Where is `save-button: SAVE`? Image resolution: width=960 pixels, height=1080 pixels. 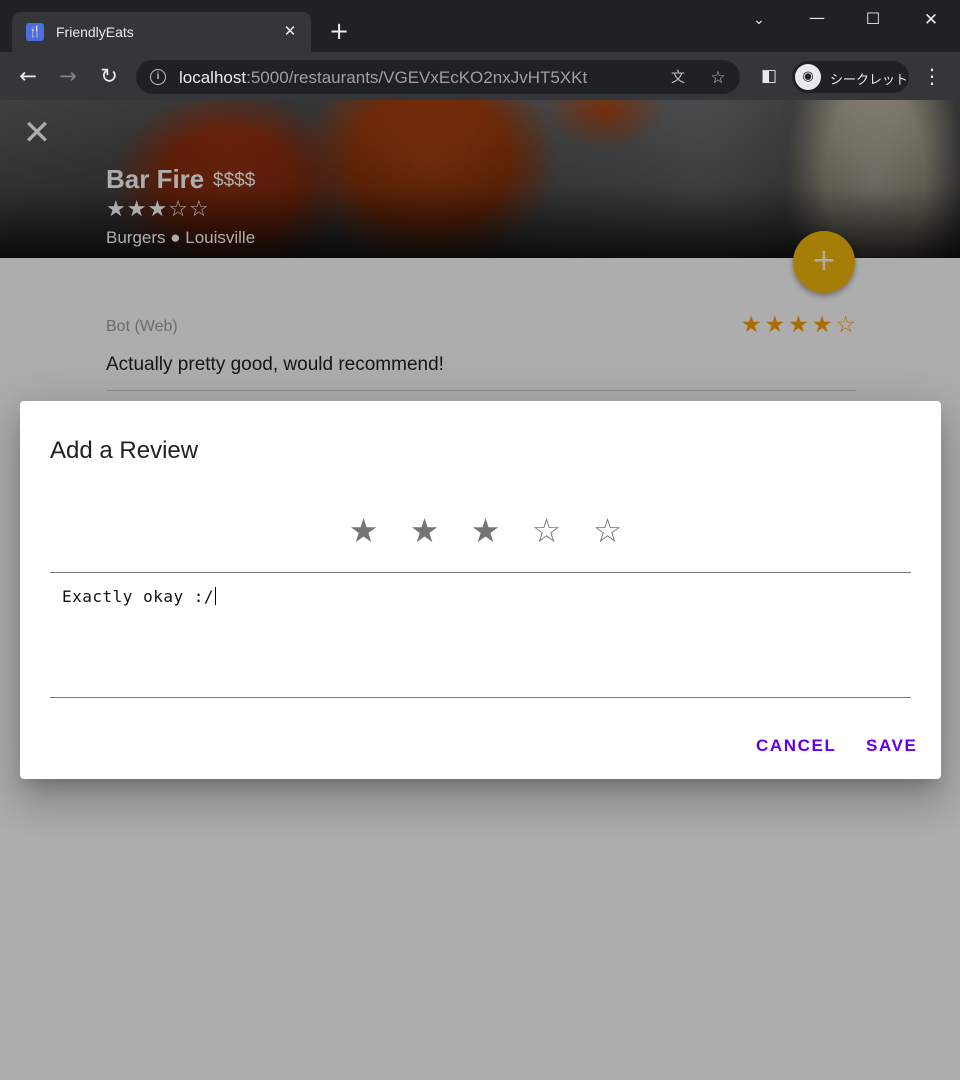
save-button: SAVE is located at coordinates (891, 746).